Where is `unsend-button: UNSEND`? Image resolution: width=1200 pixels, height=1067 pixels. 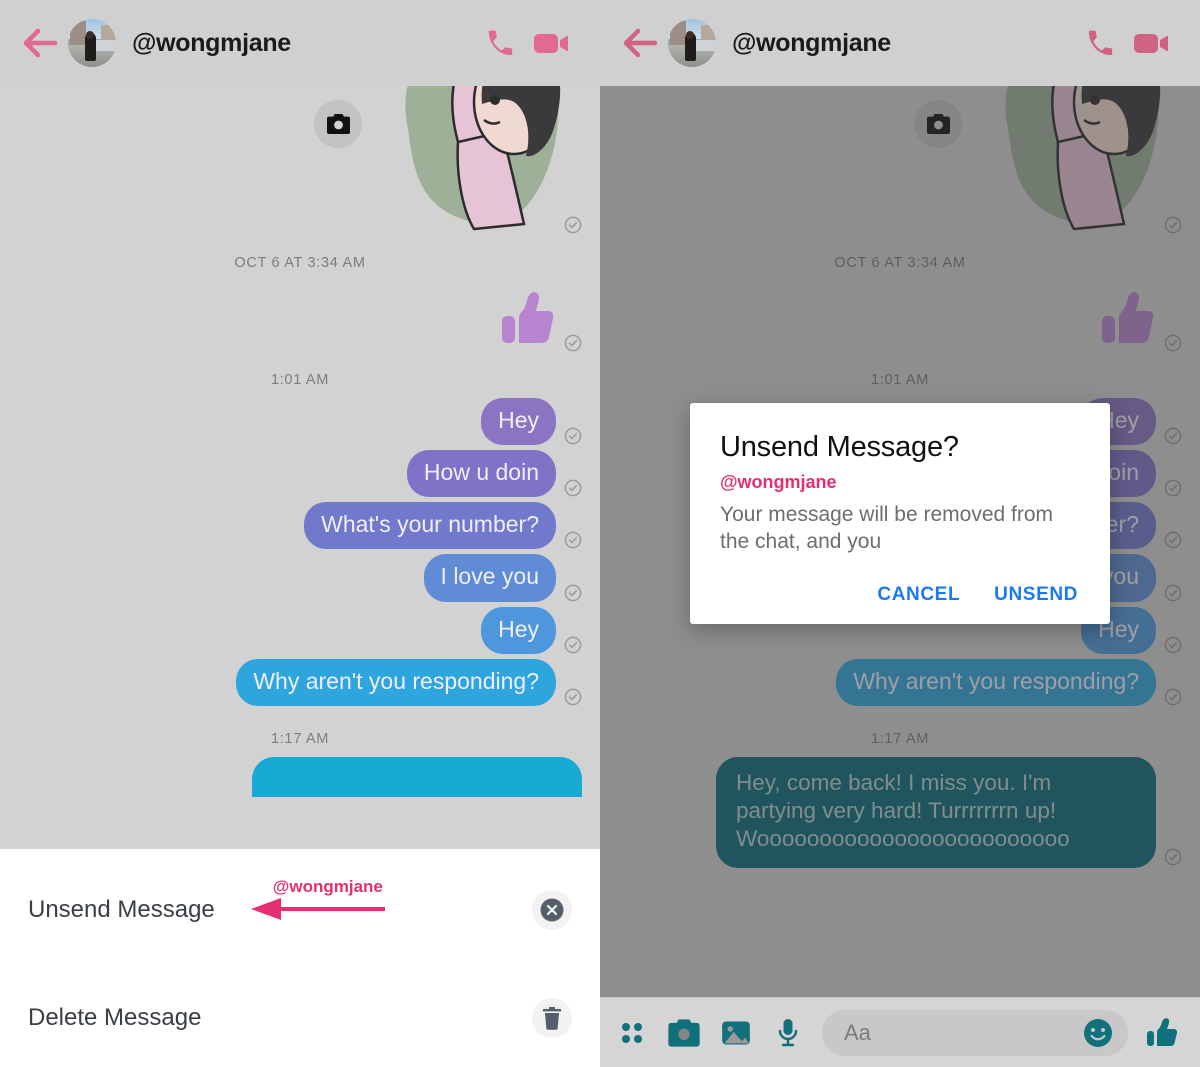 unsend-button: UNSEND is located at coordinates (1036, 595).